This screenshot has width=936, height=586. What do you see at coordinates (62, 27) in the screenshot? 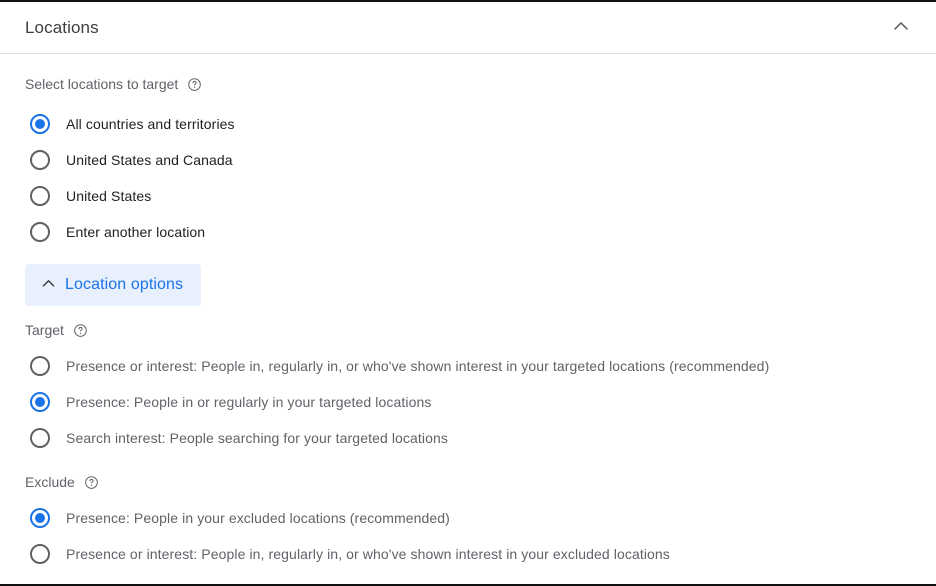
I see `page-title: Locations` at bounding box center [62, 27].